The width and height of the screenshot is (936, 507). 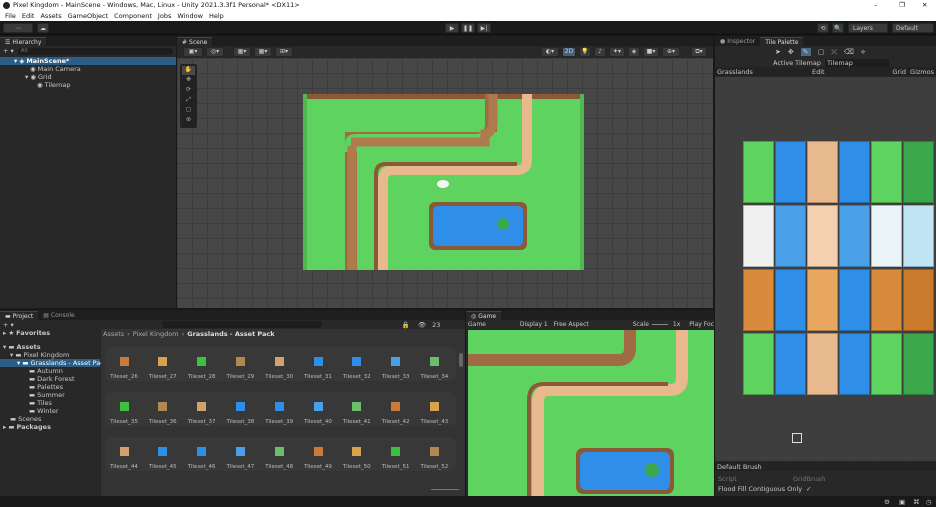 What do you see at coordinates (913, 28) in the screenshot?
I see `layout-dropdown: Default` at bounding box center [913, 28].